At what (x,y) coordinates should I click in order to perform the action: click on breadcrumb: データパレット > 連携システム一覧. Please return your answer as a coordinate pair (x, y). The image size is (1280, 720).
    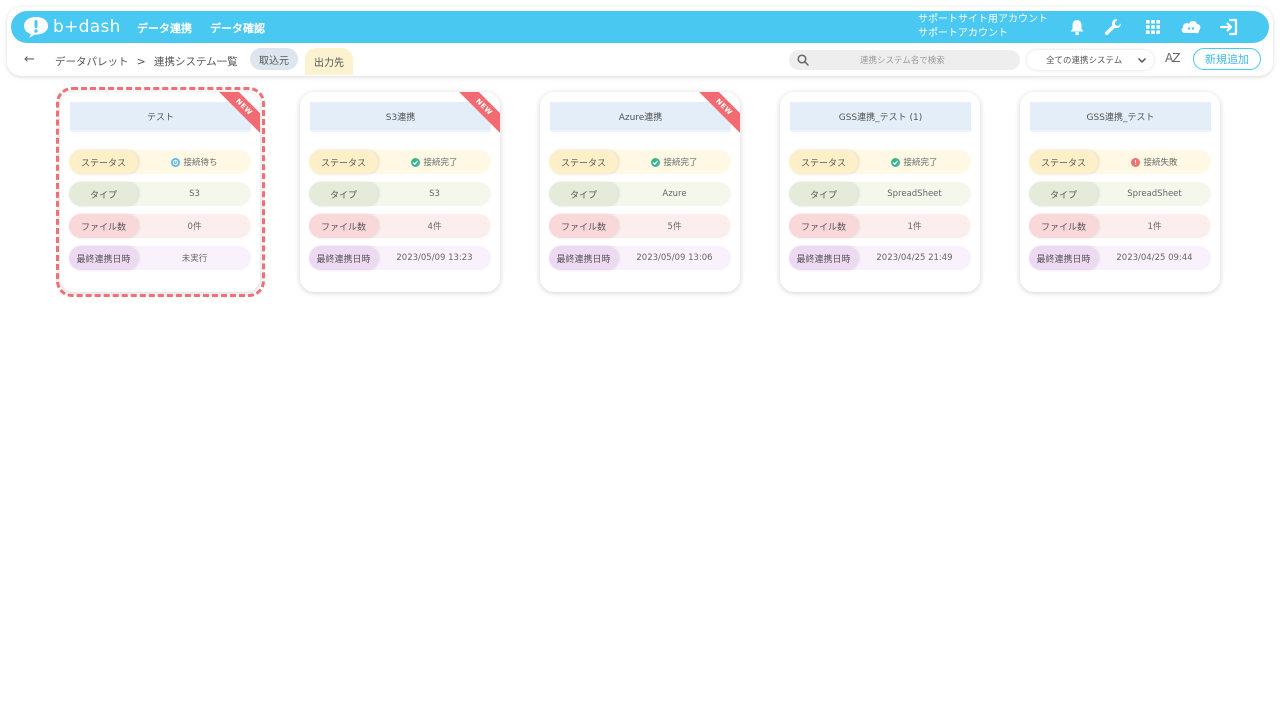
    Looking at the image, I should click on (149, 61).